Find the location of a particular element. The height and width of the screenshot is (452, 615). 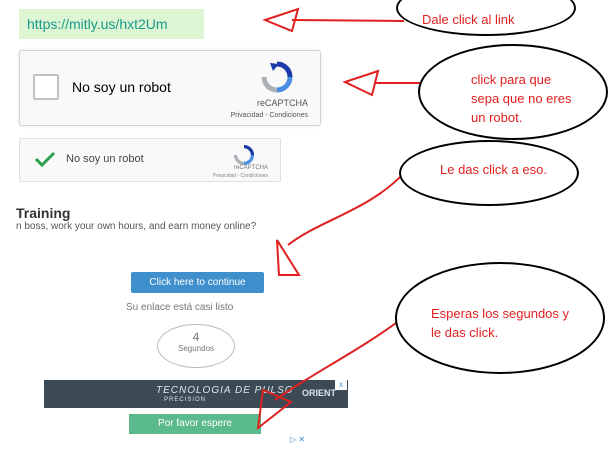

annotation-1: Dale click al link is located at coordinates (468, 19).